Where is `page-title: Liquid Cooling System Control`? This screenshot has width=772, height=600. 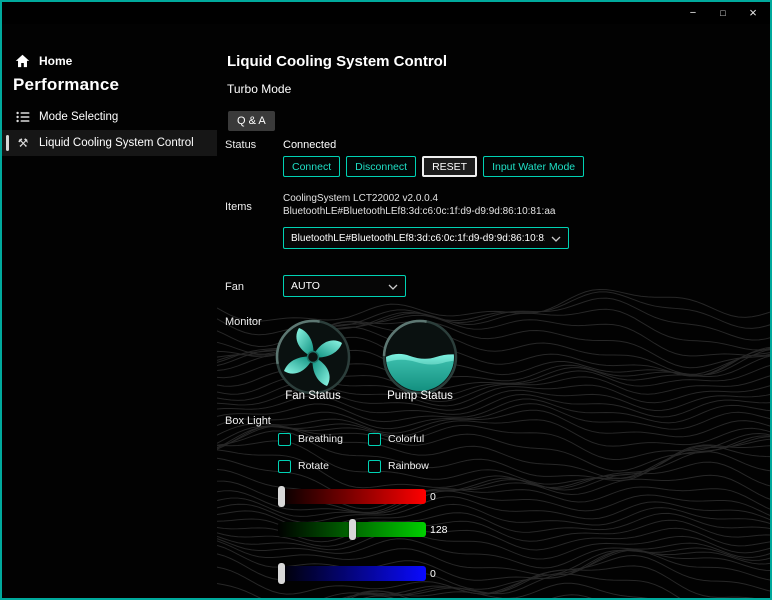
page-title: Liquid Cooling System Control is located at coordinates (337, 61).